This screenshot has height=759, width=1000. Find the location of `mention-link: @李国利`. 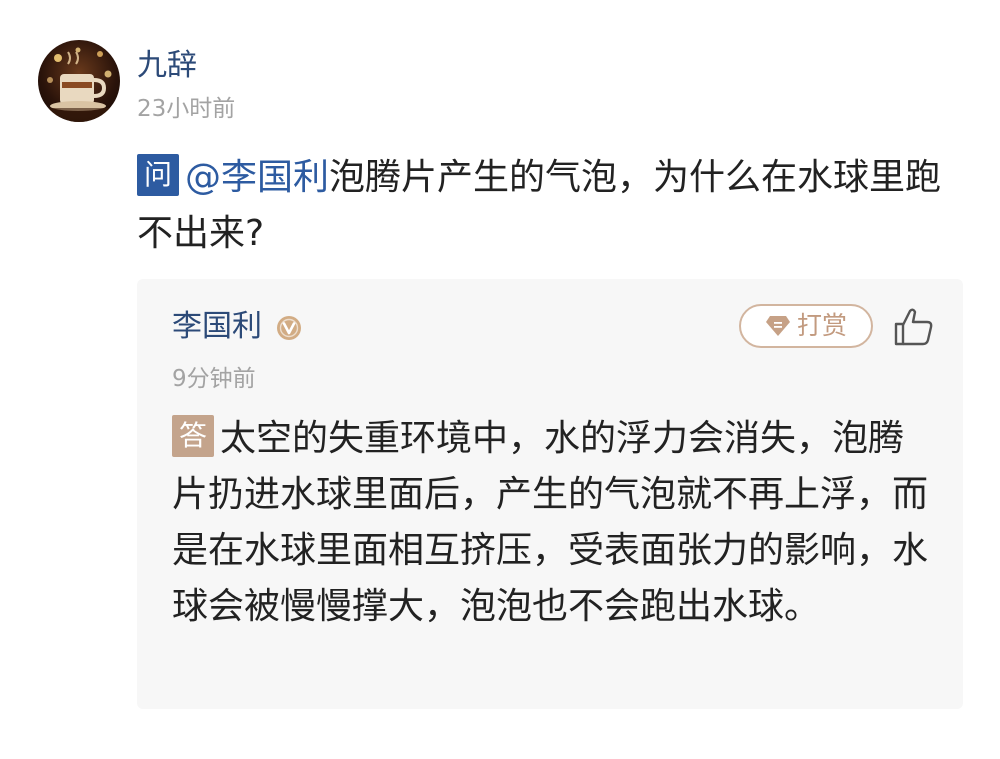

mention-link: @李国利 is located at coordinates (257, 177).